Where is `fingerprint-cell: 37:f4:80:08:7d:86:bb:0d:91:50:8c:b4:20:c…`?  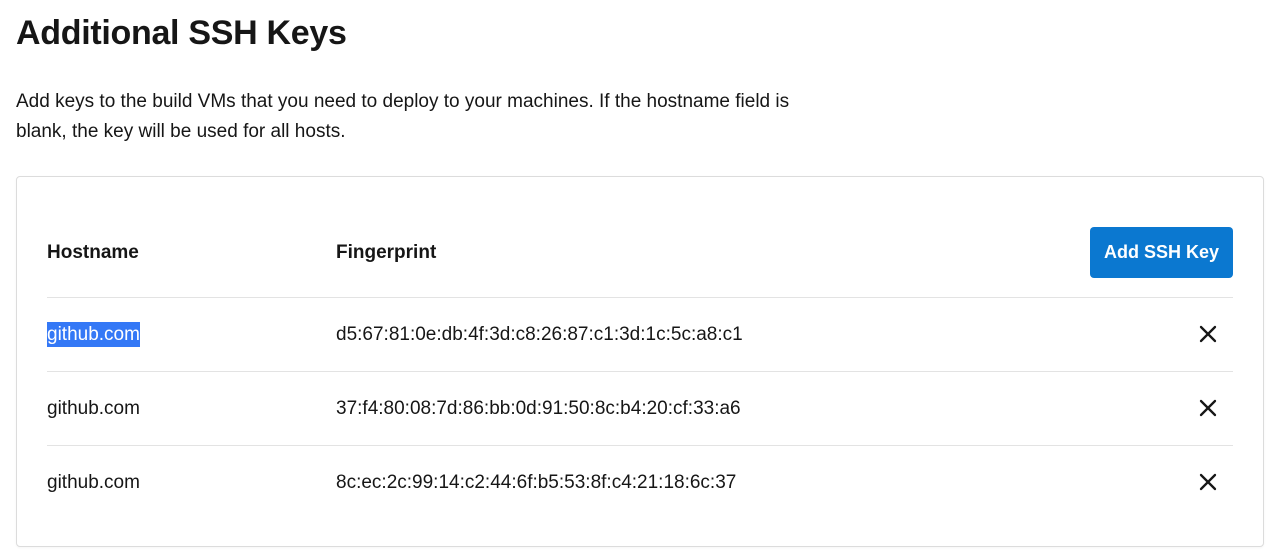 fingerprint-cell: 37:f4:80:08:7d:86:bb:0d:91:50:8c:b4:20:c… is located at coordinates (538, 408).